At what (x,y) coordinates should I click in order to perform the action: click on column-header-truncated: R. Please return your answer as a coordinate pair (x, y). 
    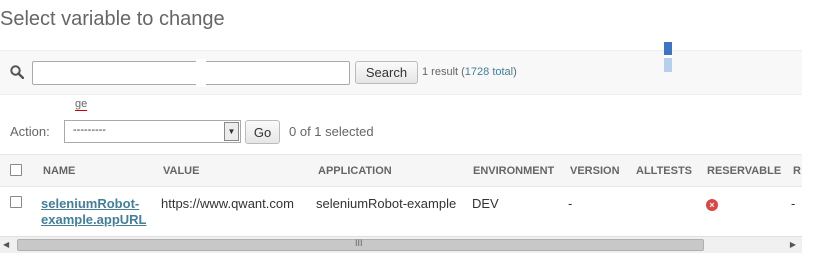
    Looking at the image, I should click on (797, 171).